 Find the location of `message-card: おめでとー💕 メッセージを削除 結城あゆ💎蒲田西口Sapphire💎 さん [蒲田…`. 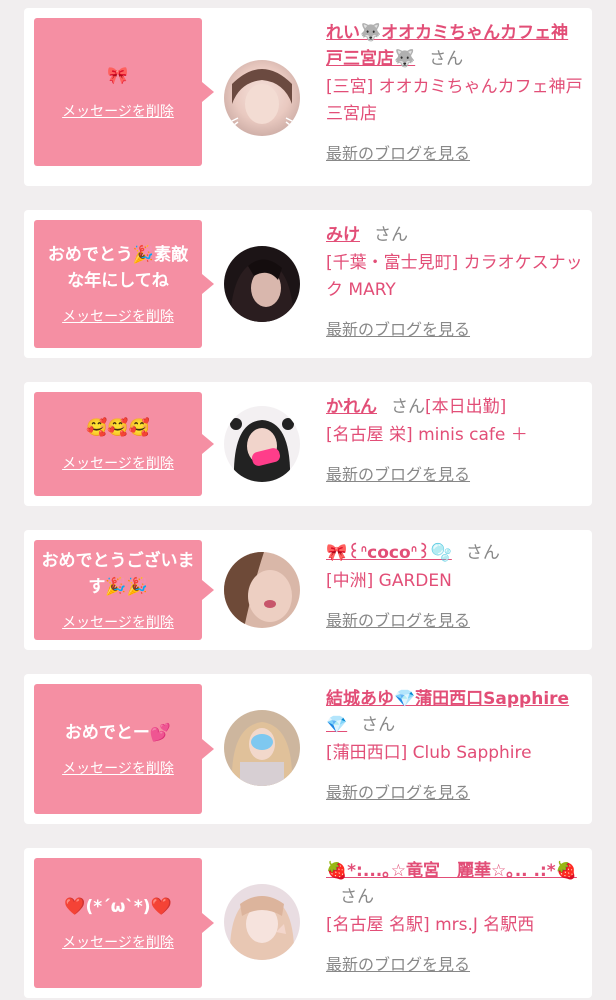

message-card: おめでとー💕 メッセージを削除 結城あゆ💎蒲田西口Sapphire💎 さん [蒲田… is located at coordinates (308, 749).